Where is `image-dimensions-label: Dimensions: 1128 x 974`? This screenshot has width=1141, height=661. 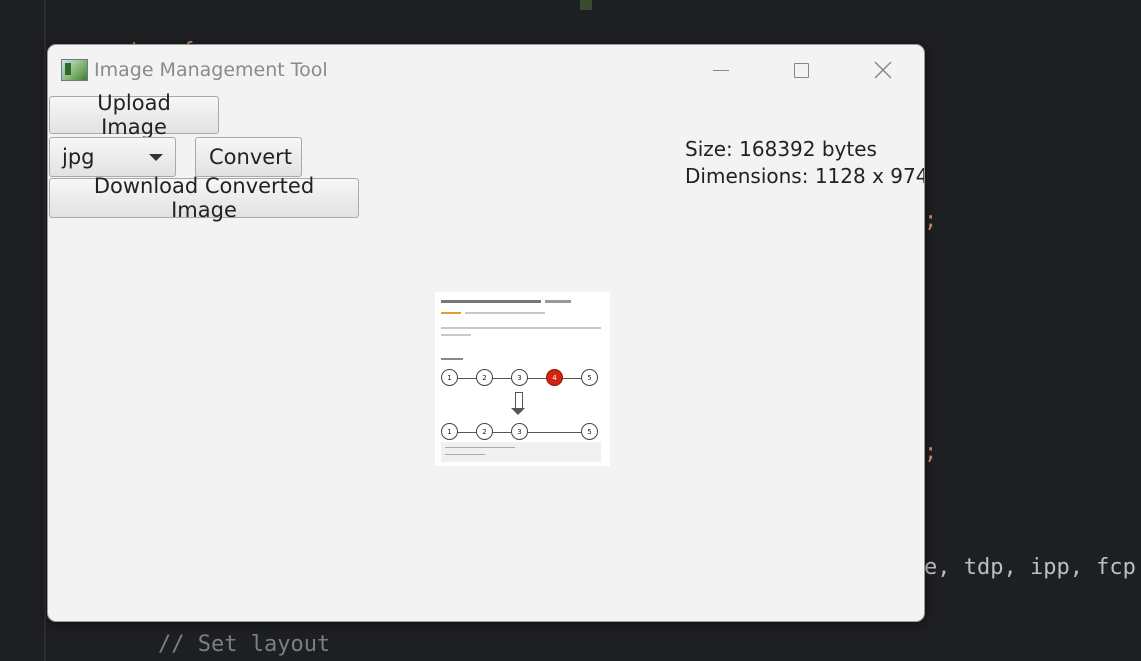 image-dimensions-label: Dimensions: 1128 x 974 is located at coordinates (805, 176).